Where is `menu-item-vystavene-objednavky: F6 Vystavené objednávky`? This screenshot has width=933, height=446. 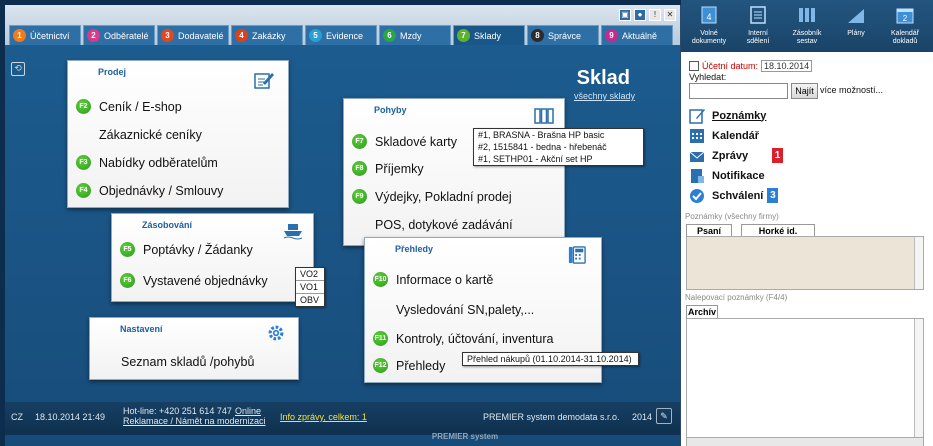
menu-item-vystavene-objednavky: F6 Vystavené objednávky is located at coordinates (194, 280).